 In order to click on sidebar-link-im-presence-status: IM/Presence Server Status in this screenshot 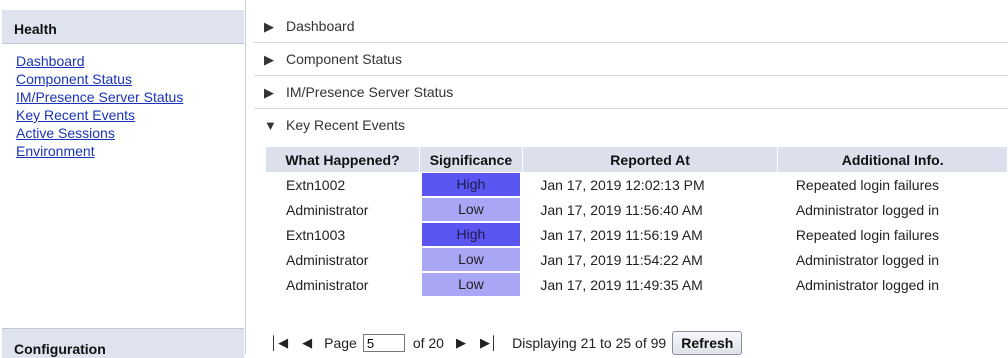, I will do `click(99, 97)`.